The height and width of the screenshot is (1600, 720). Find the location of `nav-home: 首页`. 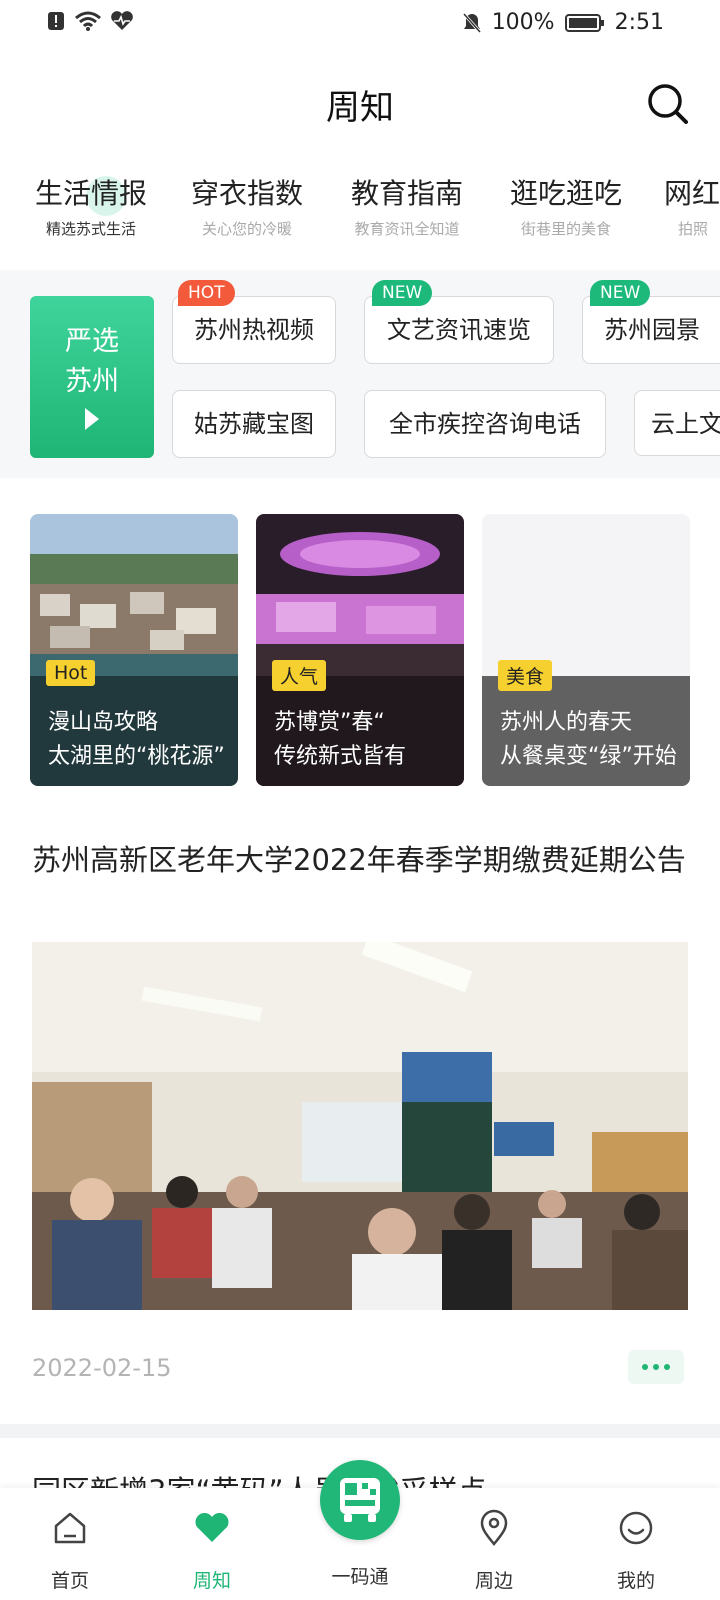

nav-home: 首页 is located at coordinates (70, 1550).